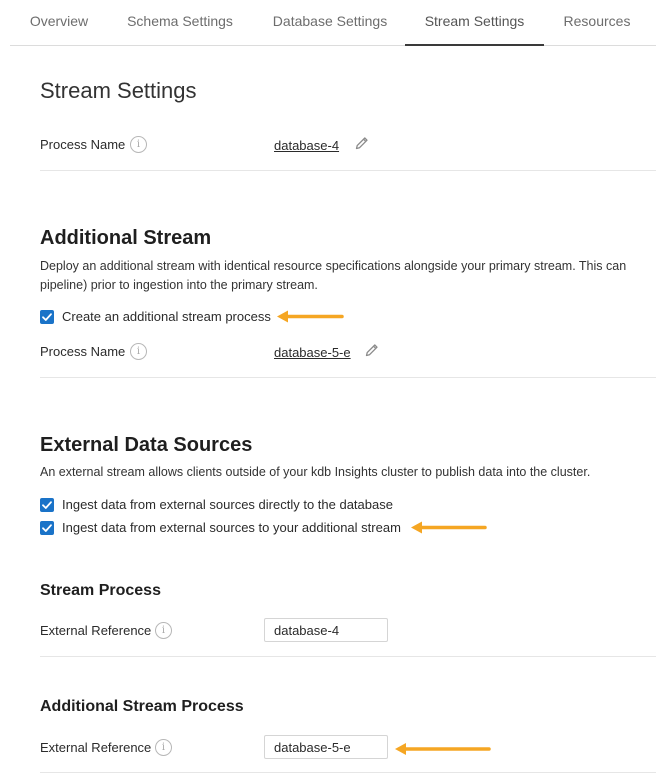  What do you see at coordinates (83, 144) in the screenshot?
I see `process-name-label: Process Name` at bounding box center [83, 144].